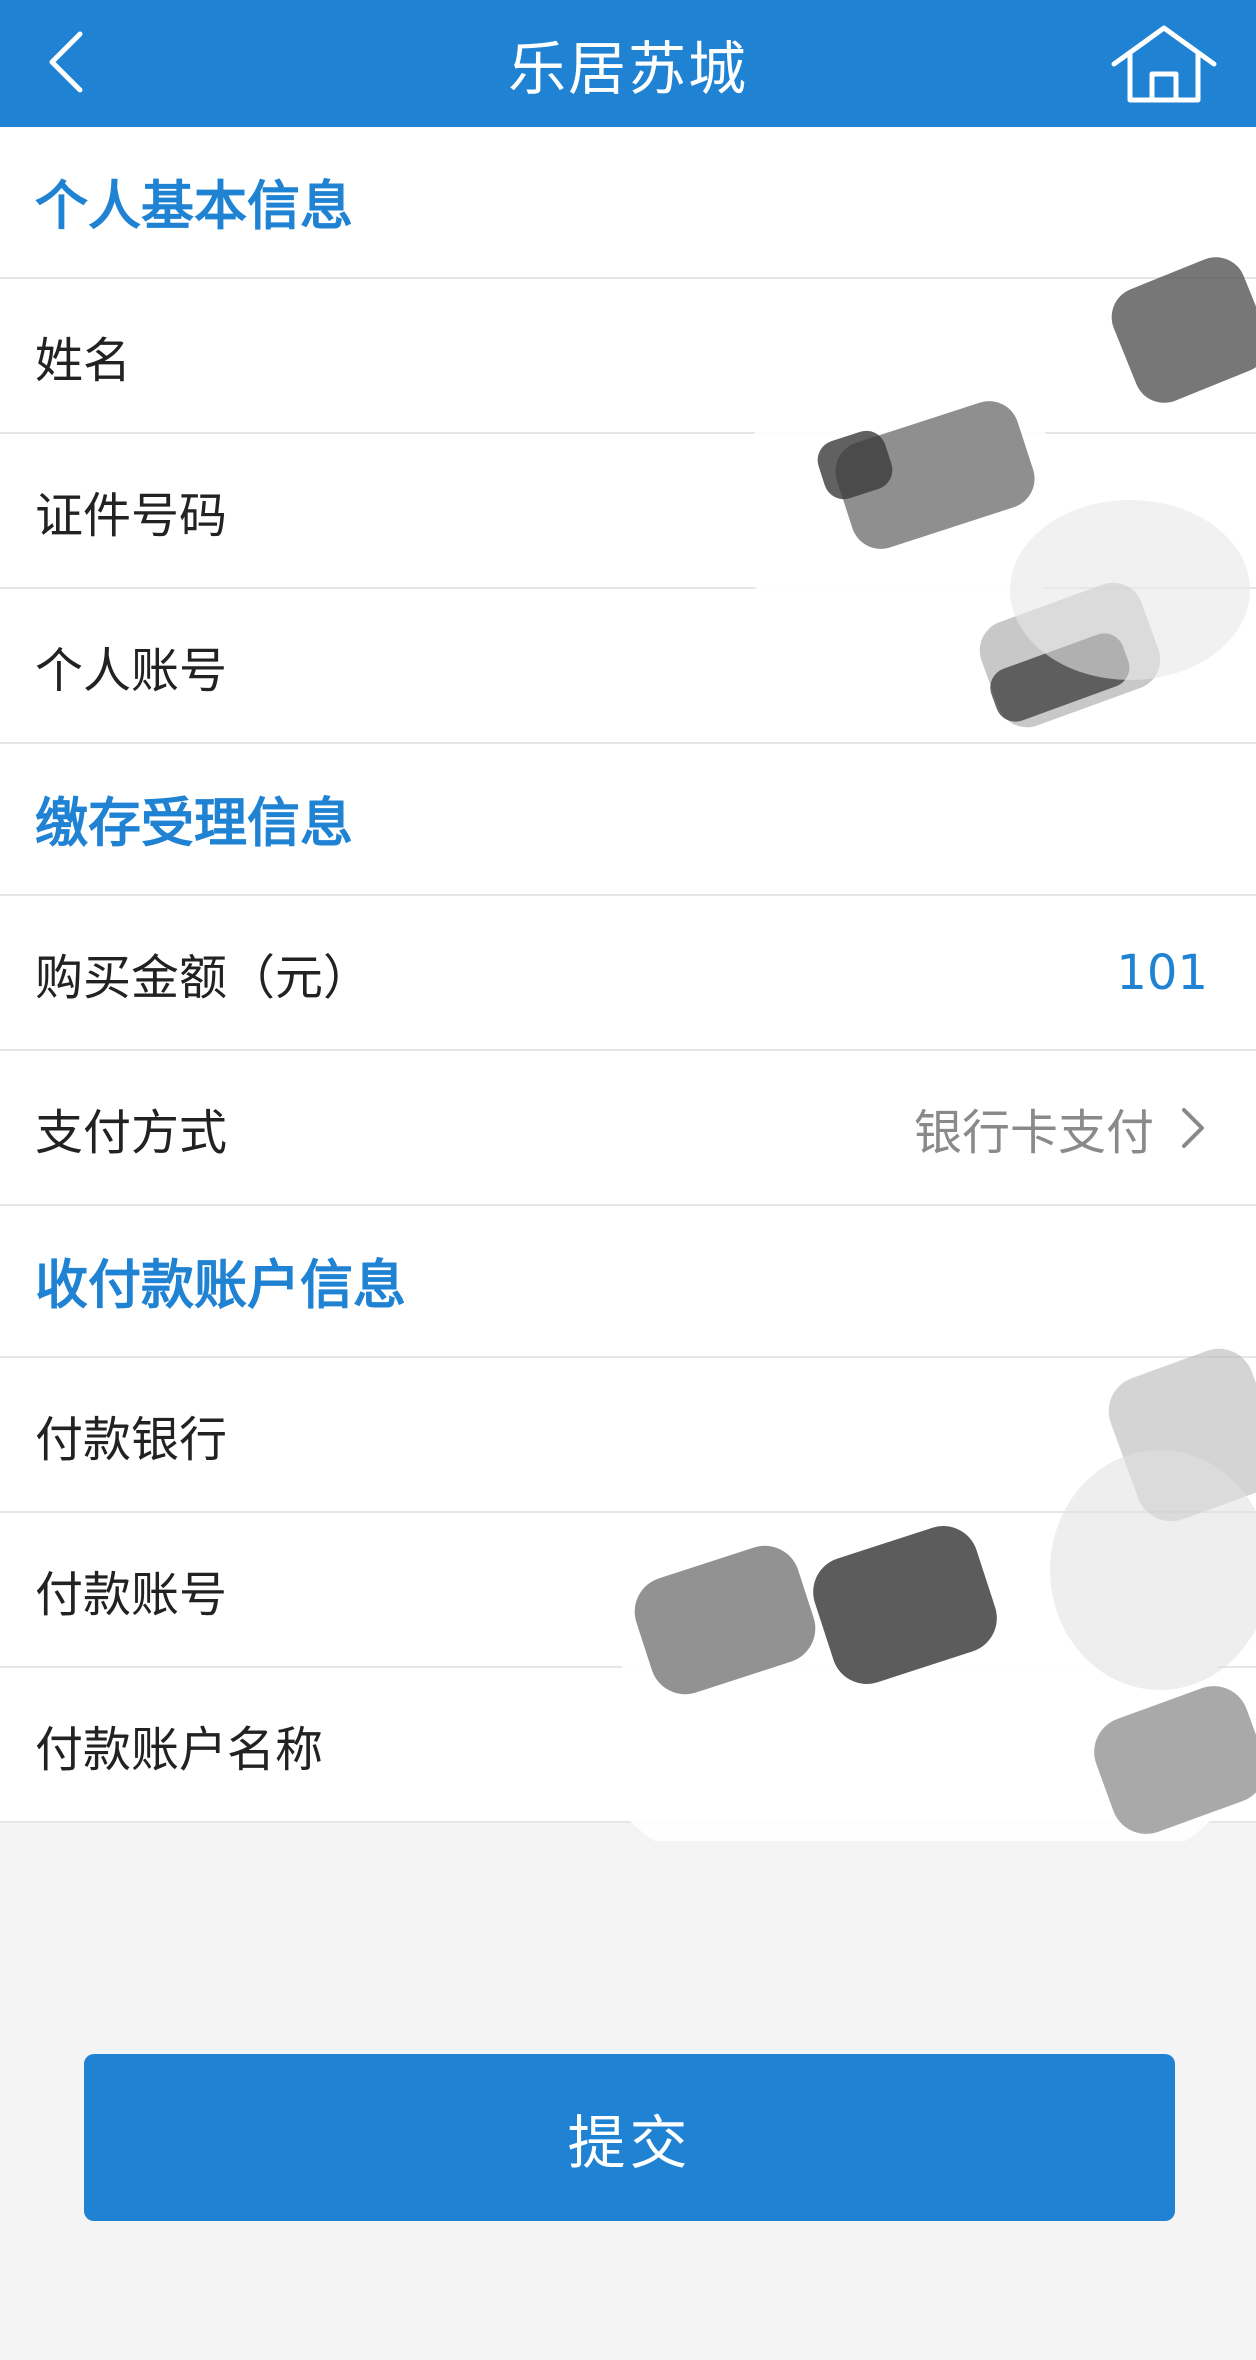  Describe the element at coordinates (131, 515) in the screenshot. I see `id-number-label: 证件号码` at that location.